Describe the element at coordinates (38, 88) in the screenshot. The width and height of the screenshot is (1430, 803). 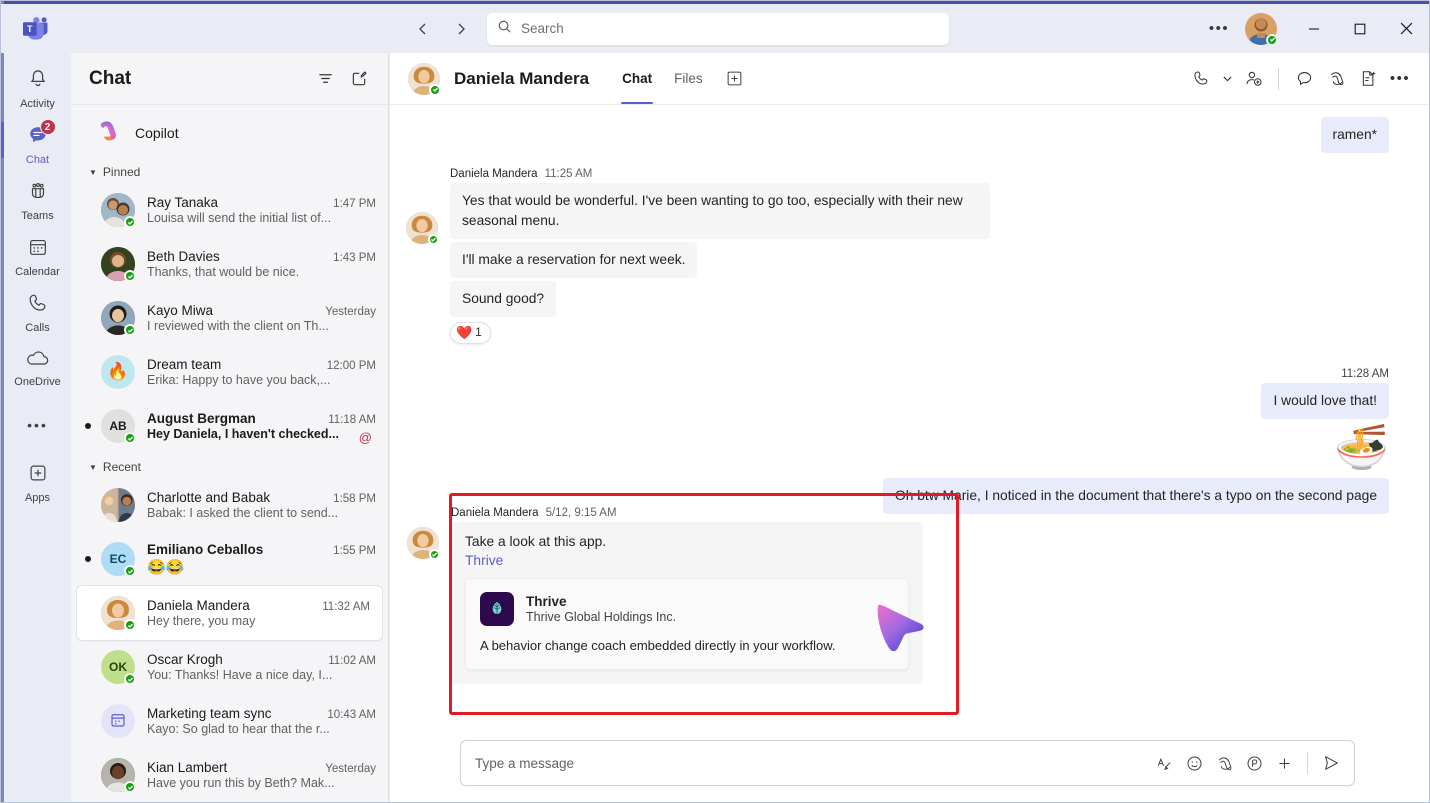
I see `rail-item-activity: Activity` at that location.